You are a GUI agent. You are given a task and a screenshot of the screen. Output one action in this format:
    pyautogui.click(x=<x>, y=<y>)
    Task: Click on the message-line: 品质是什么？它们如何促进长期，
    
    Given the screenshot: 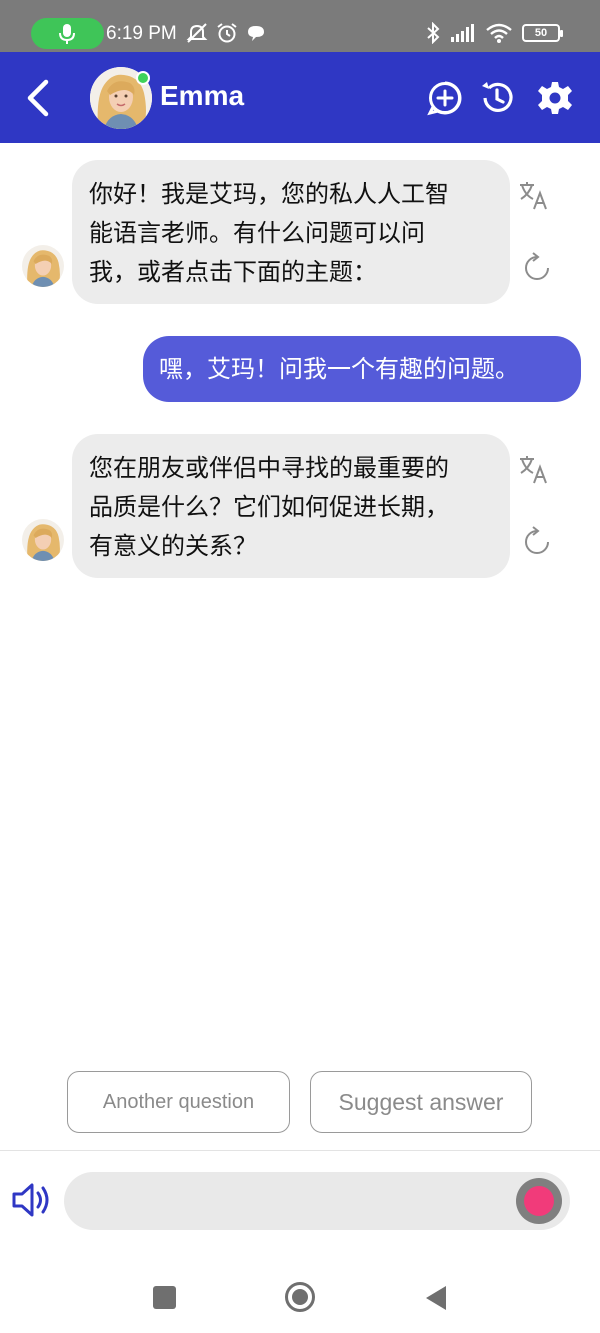 What is the action you would take?
    pyautogui.click(x=269, y=507)
    